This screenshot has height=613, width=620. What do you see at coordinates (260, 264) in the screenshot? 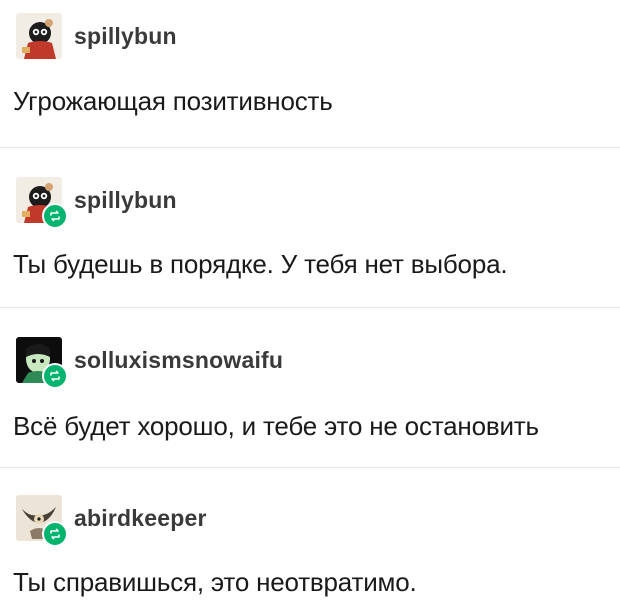
I see `post-text: Ты будешь в порядке. У тебя нет выбора.` at bounding box center [260, 264].